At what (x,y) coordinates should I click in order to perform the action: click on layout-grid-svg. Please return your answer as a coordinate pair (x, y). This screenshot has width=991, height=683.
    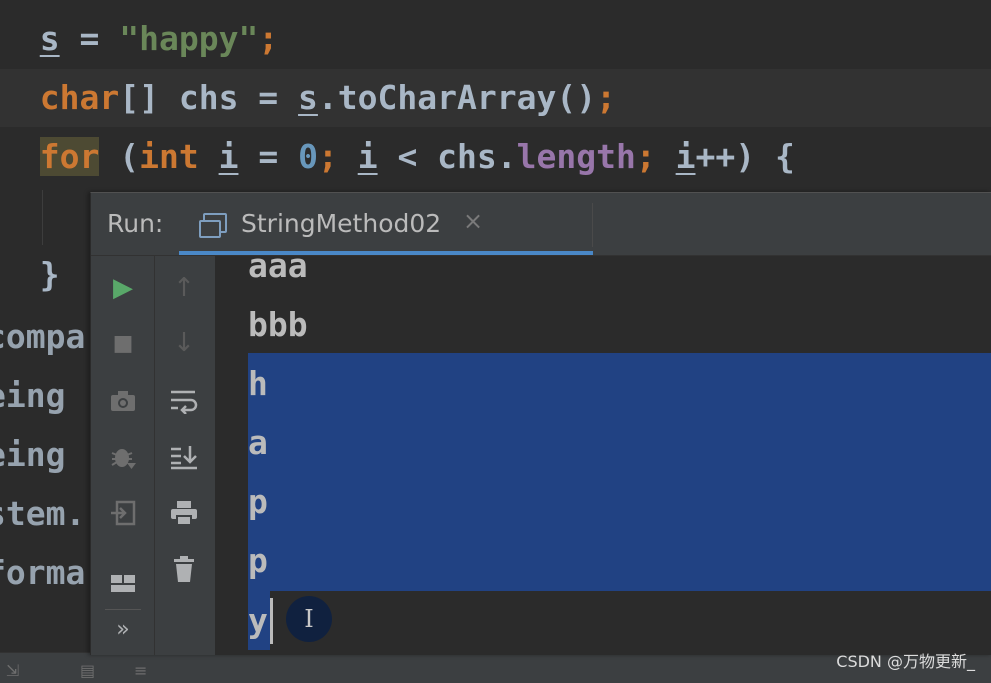
    Looking at the image, I should click on (123, 583).